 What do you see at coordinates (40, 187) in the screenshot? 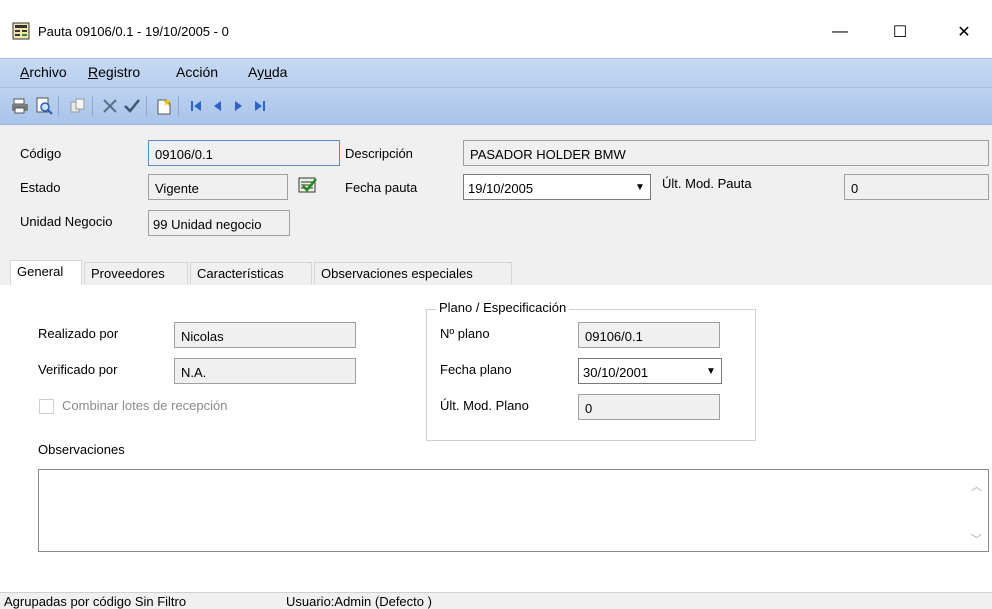
I see `estado-label: Estado` at bounding box center [40, 187].